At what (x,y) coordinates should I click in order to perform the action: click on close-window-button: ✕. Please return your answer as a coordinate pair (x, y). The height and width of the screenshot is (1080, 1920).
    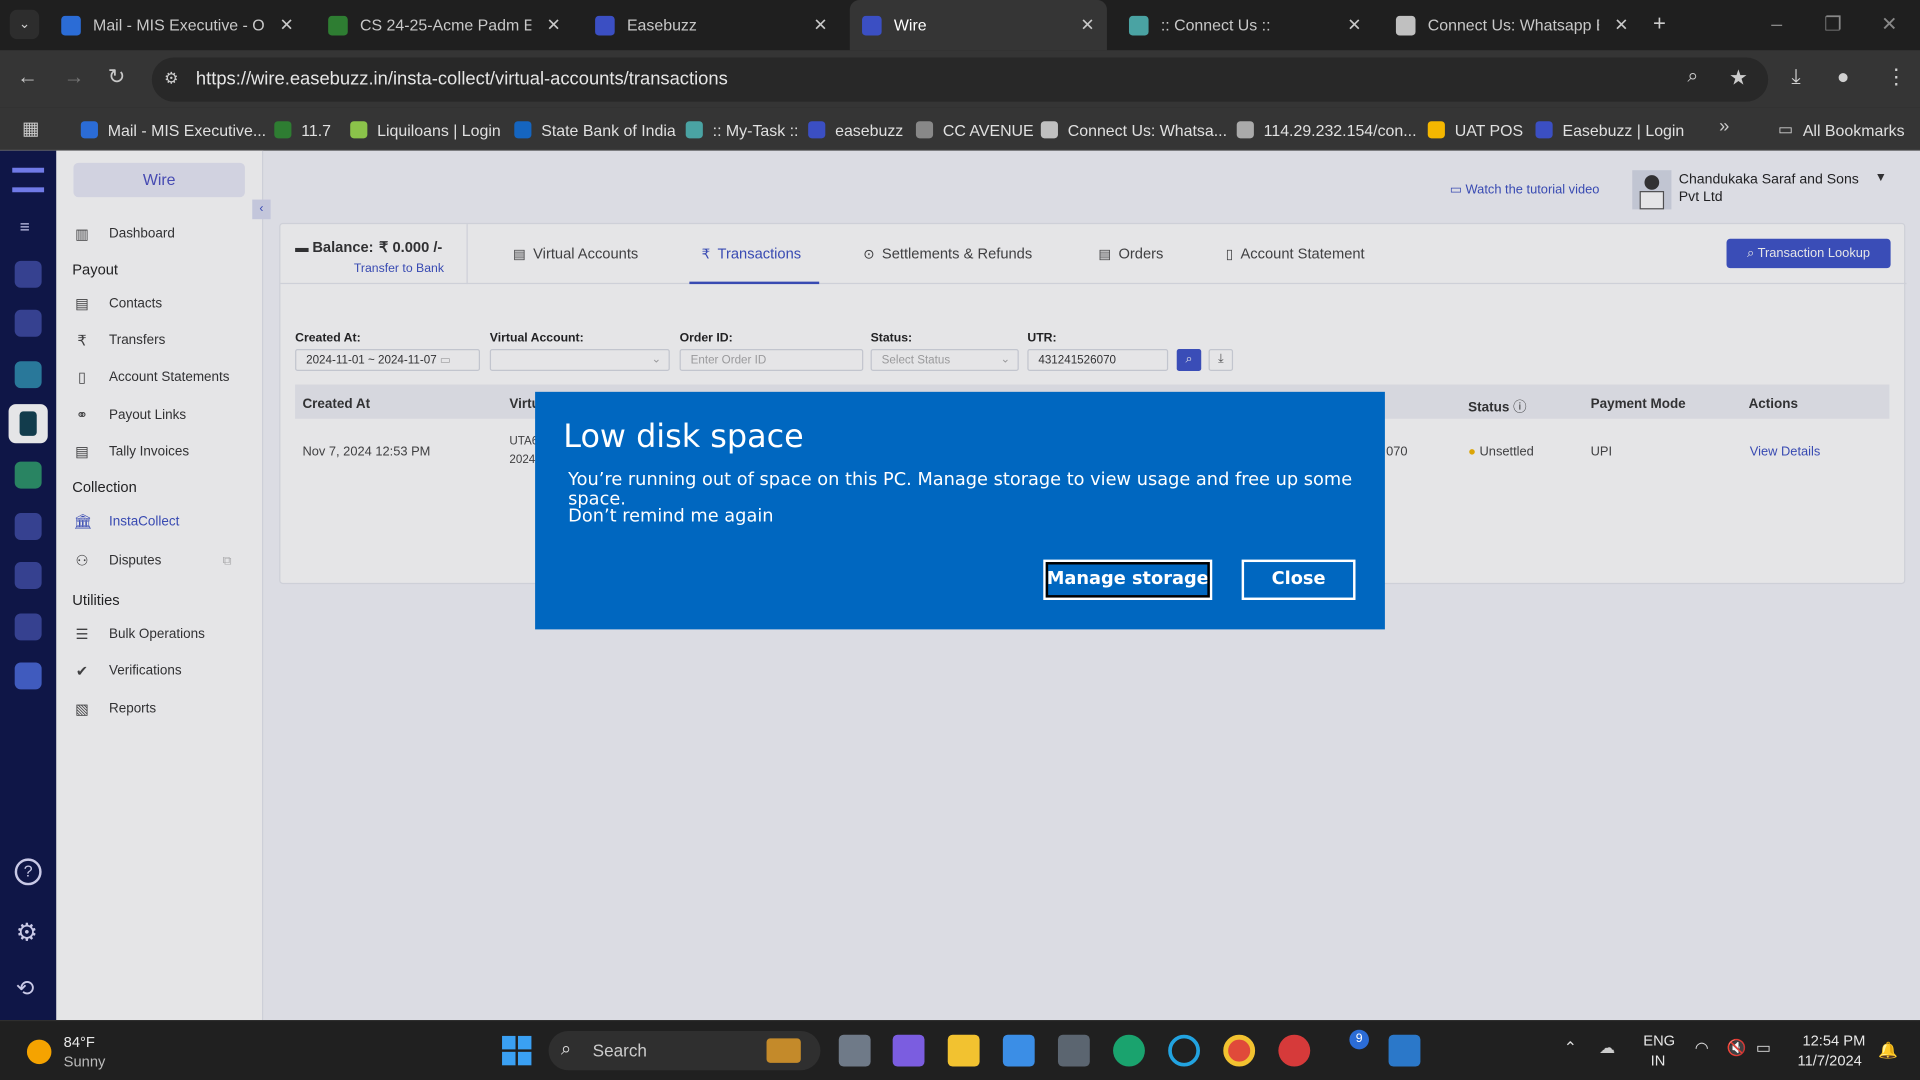
    Looking at the image, I should click on (1889, 25).